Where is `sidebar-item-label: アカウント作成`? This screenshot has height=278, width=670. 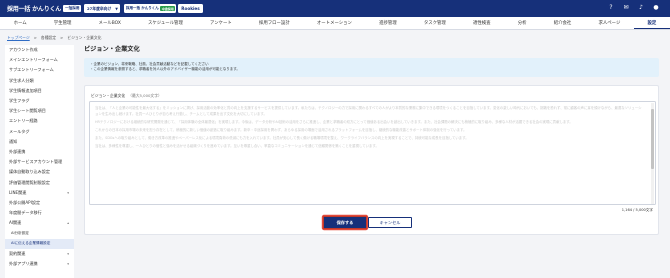
sidebar-item-label: アカウント作成 is located at coordinates (23, 50).